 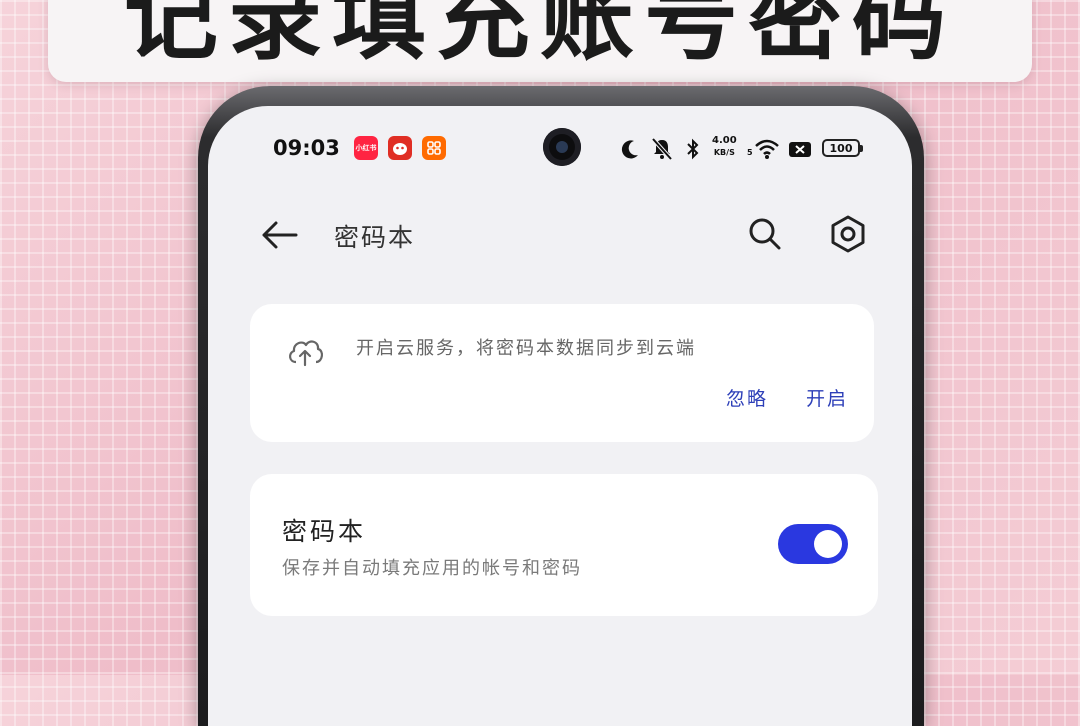 I want to click on ignore-button: 忽略, so click(x=747, y=397).